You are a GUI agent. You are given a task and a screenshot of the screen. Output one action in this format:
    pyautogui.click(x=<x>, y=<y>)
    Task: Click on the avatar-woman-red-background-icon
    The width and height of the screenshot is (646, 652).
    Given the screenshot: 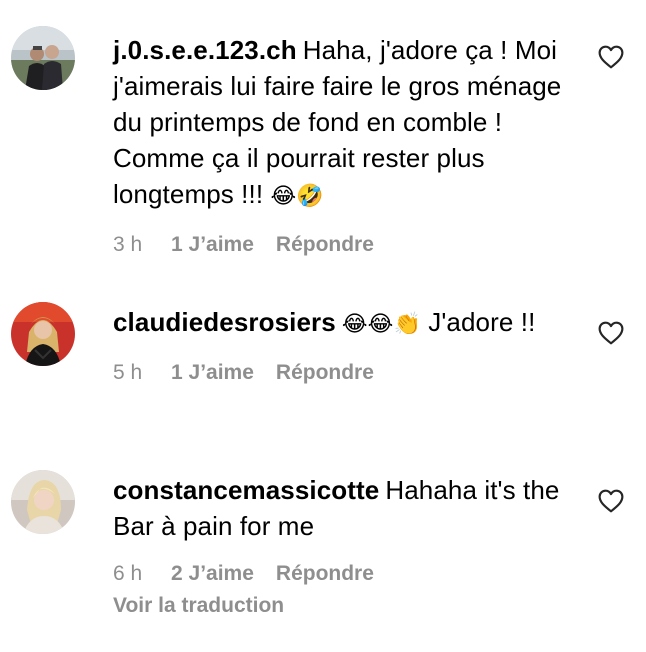 What is the action you would take?
    pyautogui.click(x=43, y=334)
    